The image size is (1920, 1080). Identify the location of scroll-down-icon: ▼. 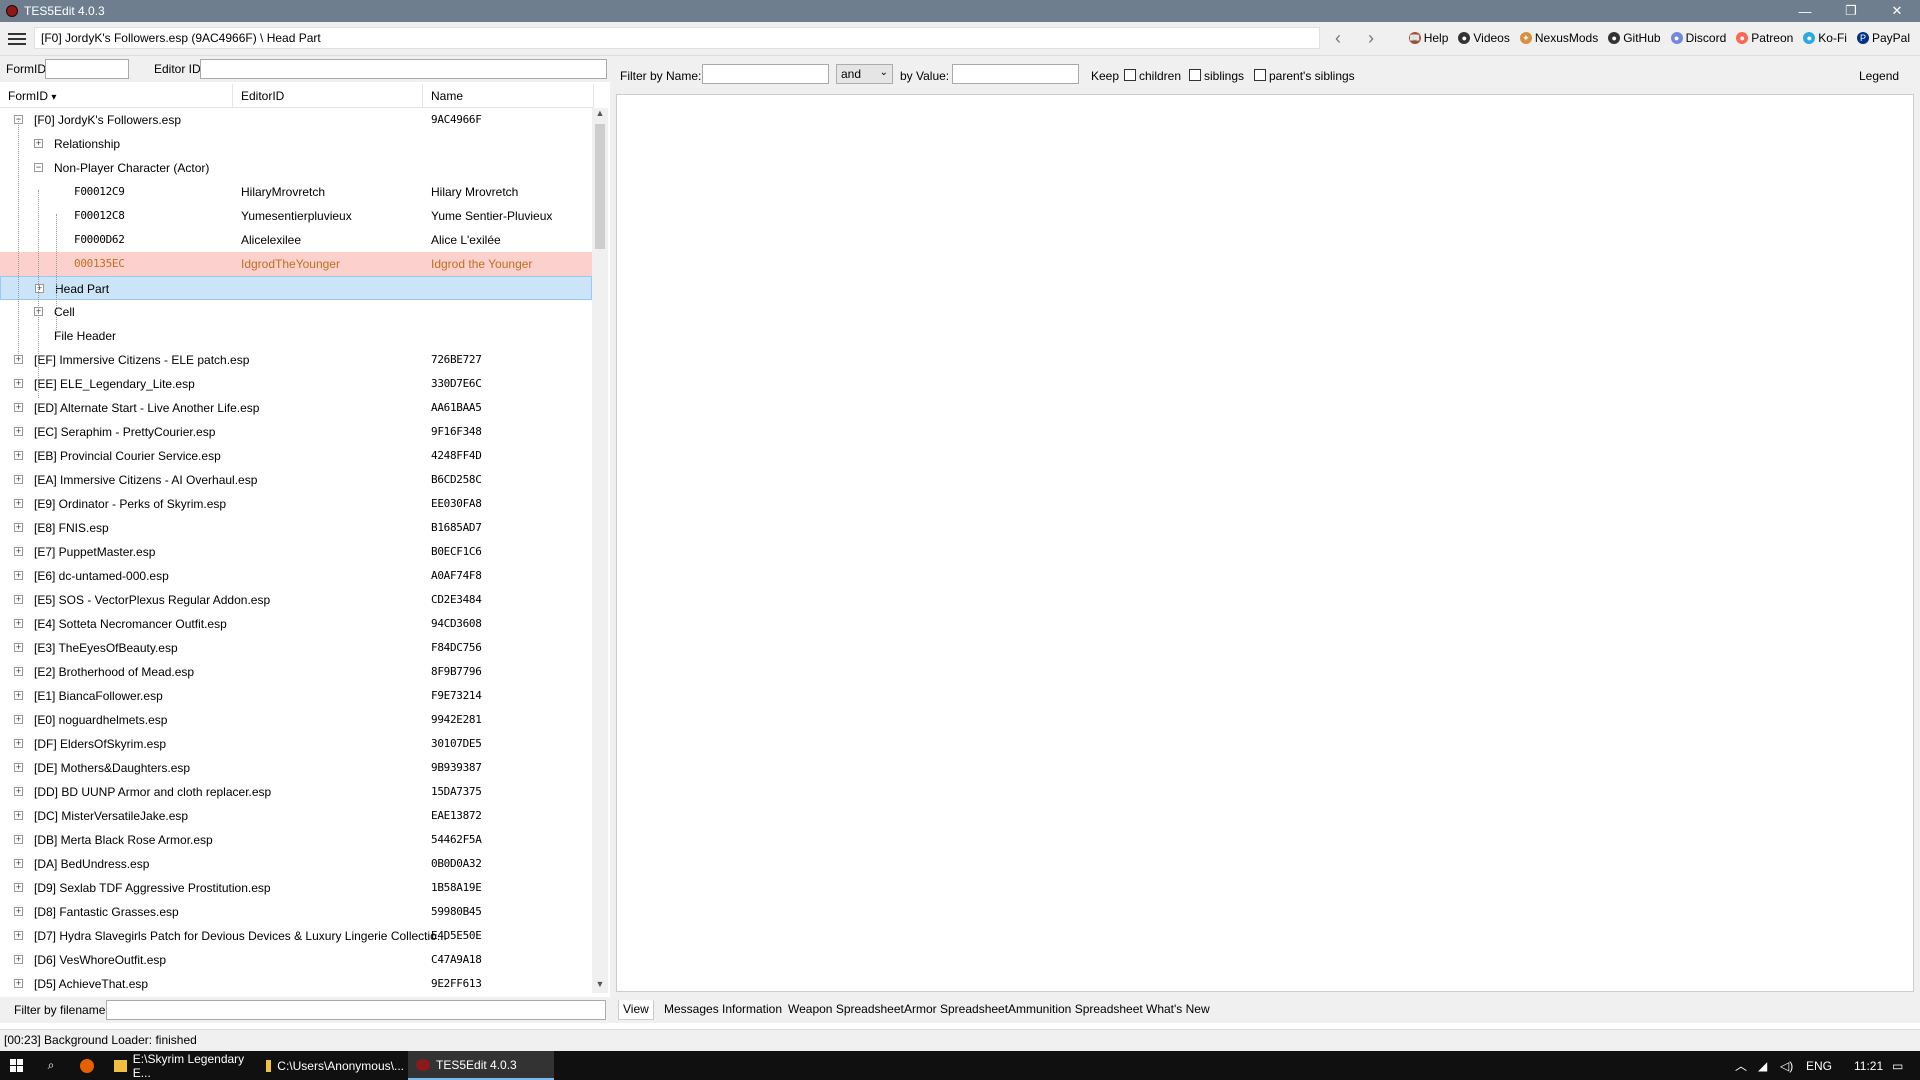
(600, 986).